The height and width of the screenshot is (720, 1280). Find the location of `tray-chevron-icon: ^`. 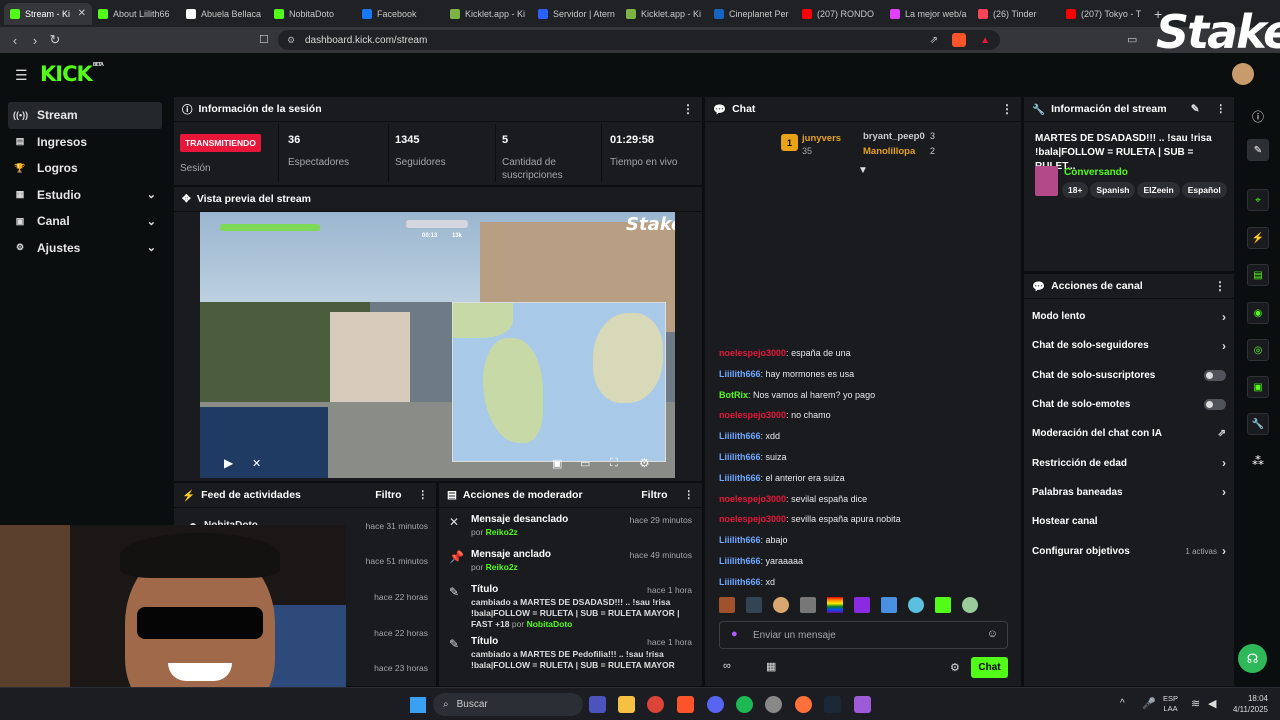

tray-chevron-icon: ^ is located at coordinates (1122, 703).